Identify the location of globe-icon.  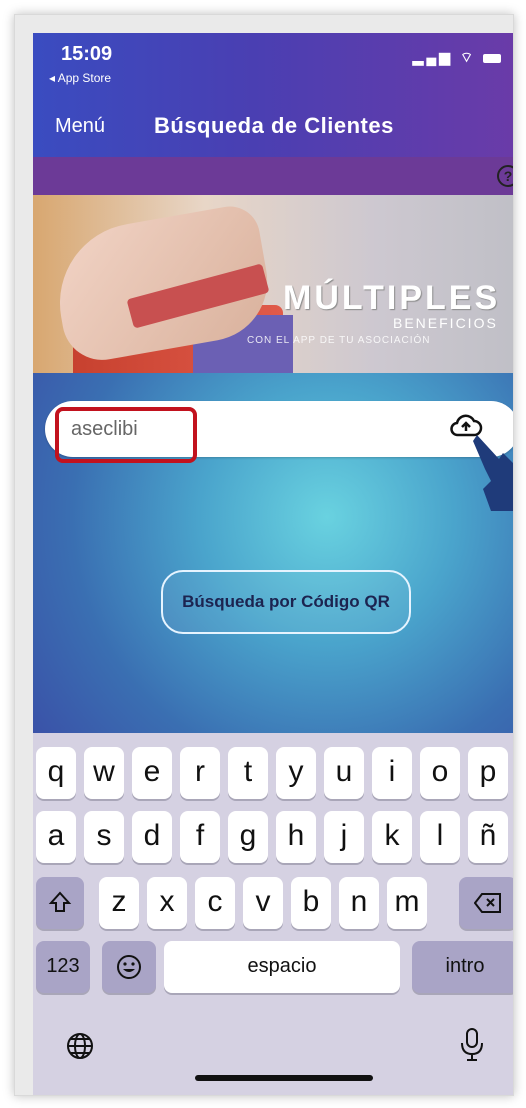
(80, 1046).